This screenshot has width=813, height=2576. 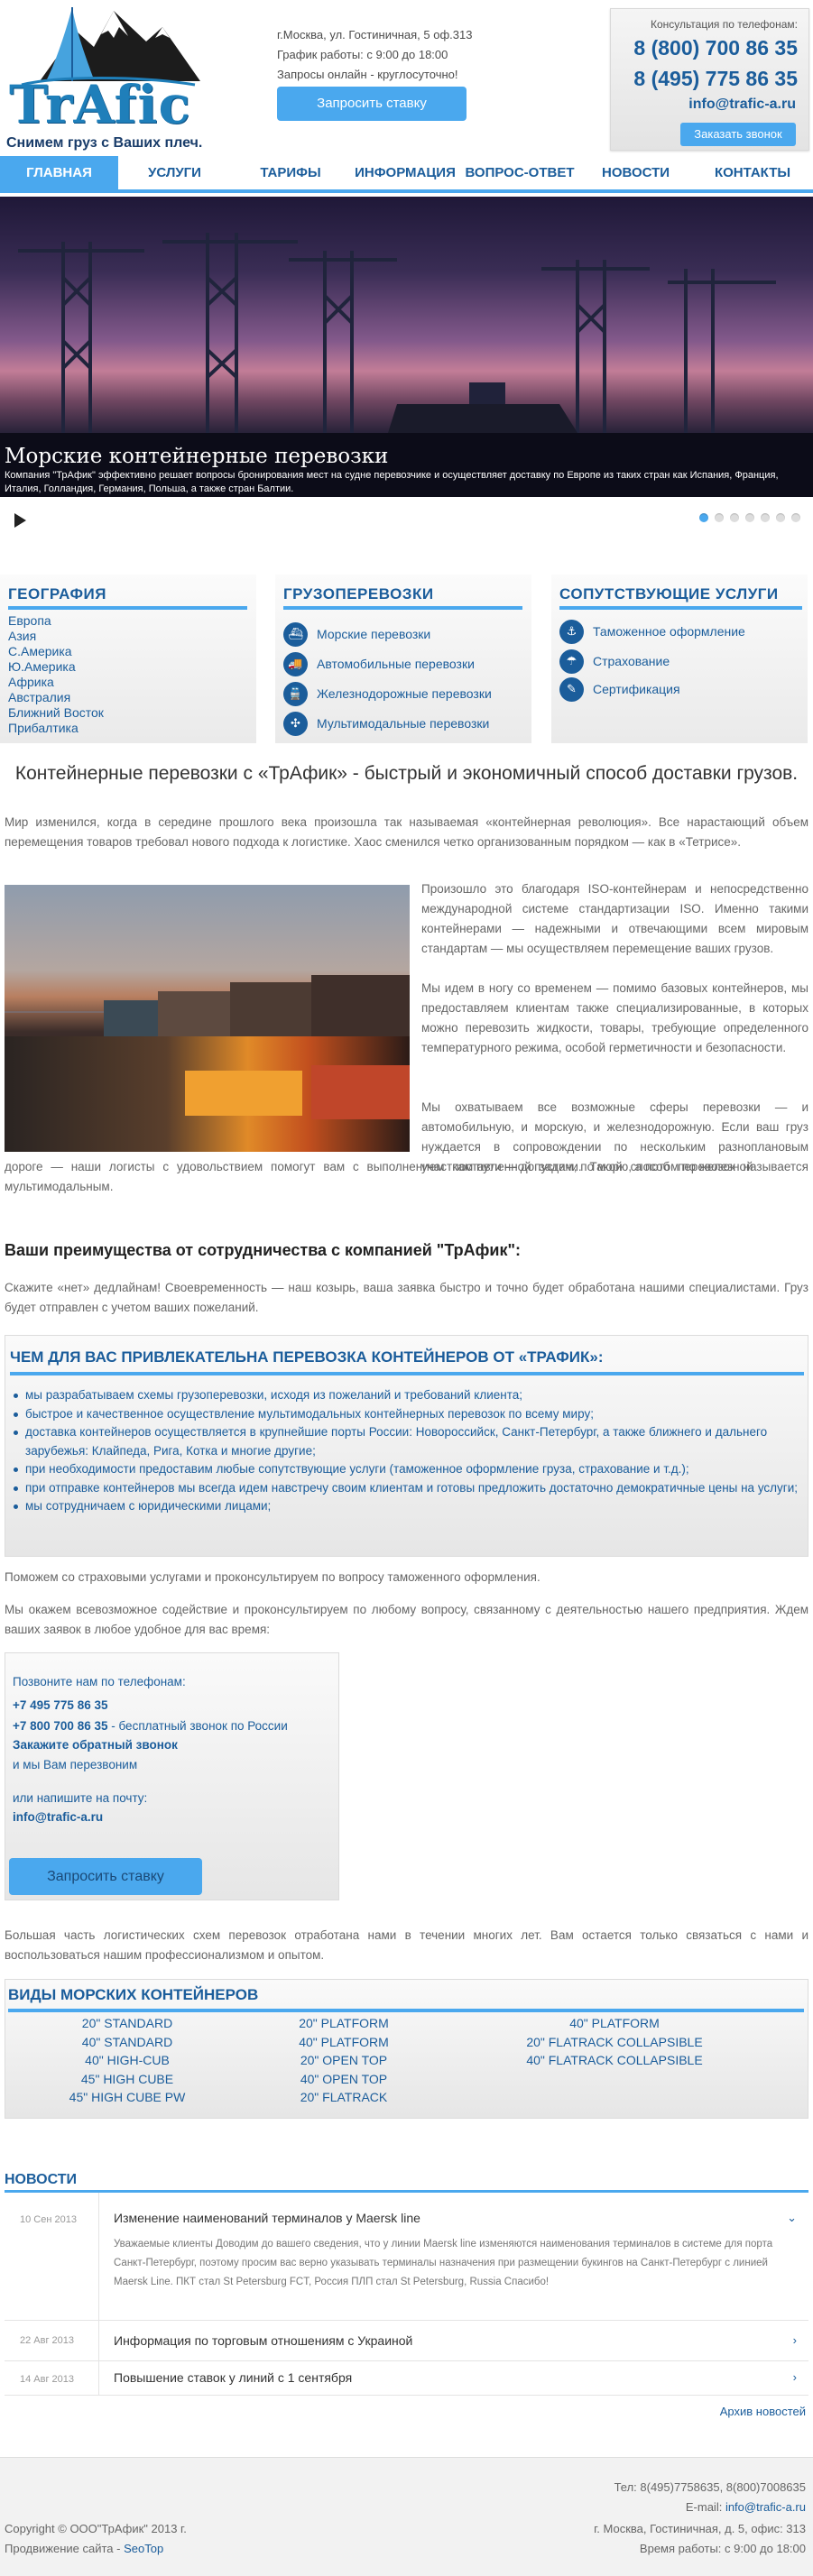 What do you see at coordinates (75, 1765) in the screenshot?
I see `recall-note: и мы Вам перезвоним` at bounding box center [75, 1765].